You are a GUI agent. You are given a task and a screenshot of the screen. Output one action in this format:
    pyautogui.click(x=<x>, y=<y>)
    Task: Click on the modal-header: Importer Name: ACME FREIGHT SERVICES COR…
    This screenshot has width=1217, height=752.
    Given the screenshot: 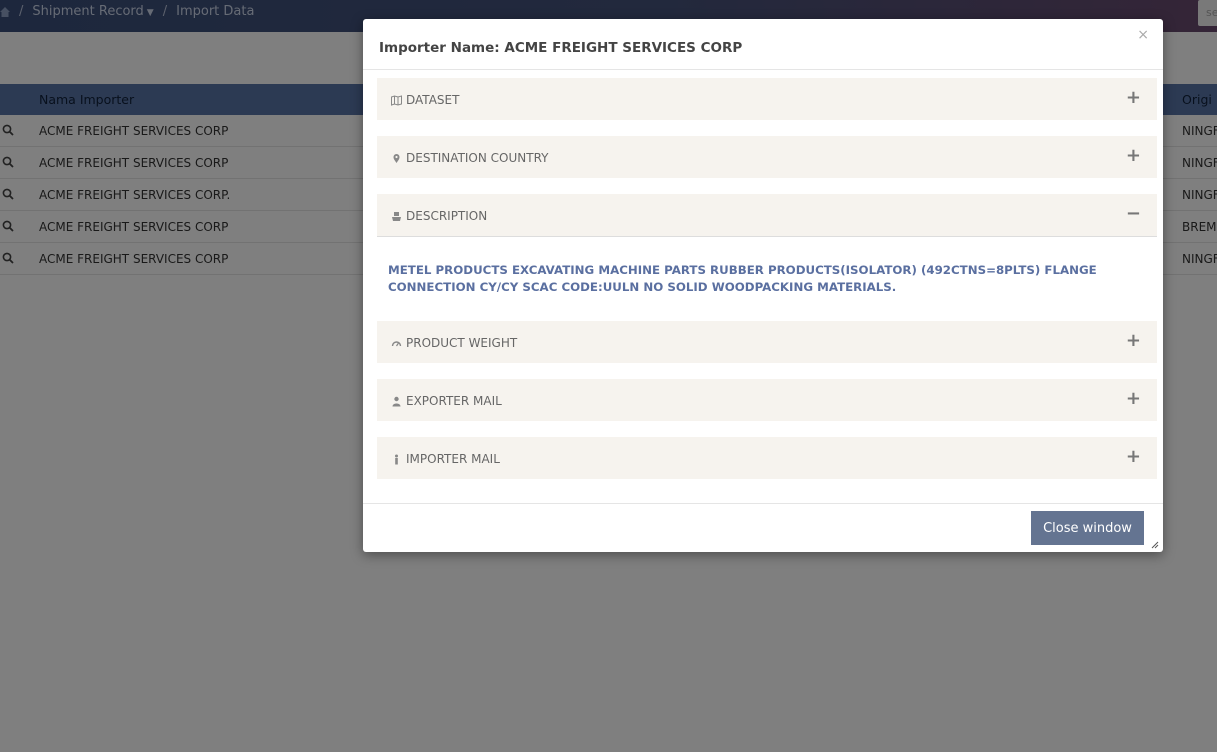 What is the action you would take?
    pyautogui.click(x=763, y=44)
    